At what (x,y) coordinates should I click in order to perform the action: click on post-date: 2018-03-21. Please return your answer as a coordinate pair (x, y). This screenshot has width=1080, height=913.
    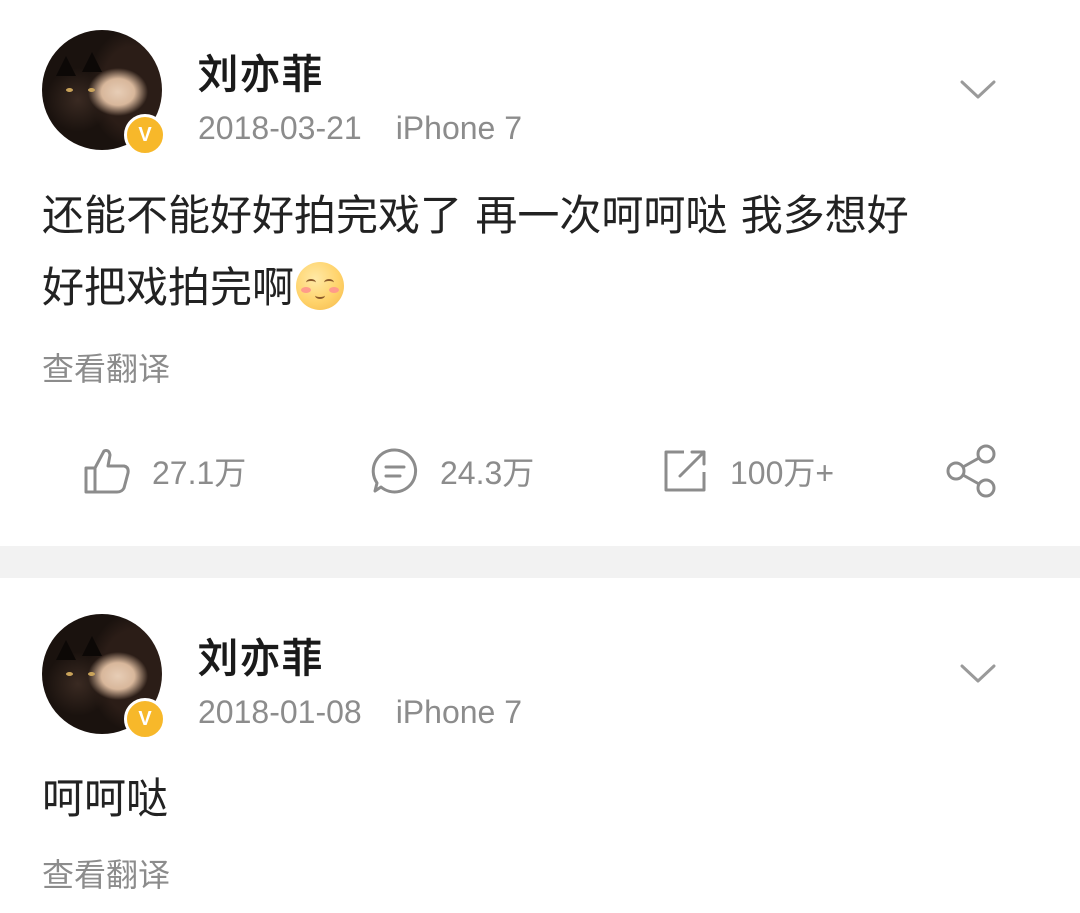
    Looking at the image, I should click on (280, 128).